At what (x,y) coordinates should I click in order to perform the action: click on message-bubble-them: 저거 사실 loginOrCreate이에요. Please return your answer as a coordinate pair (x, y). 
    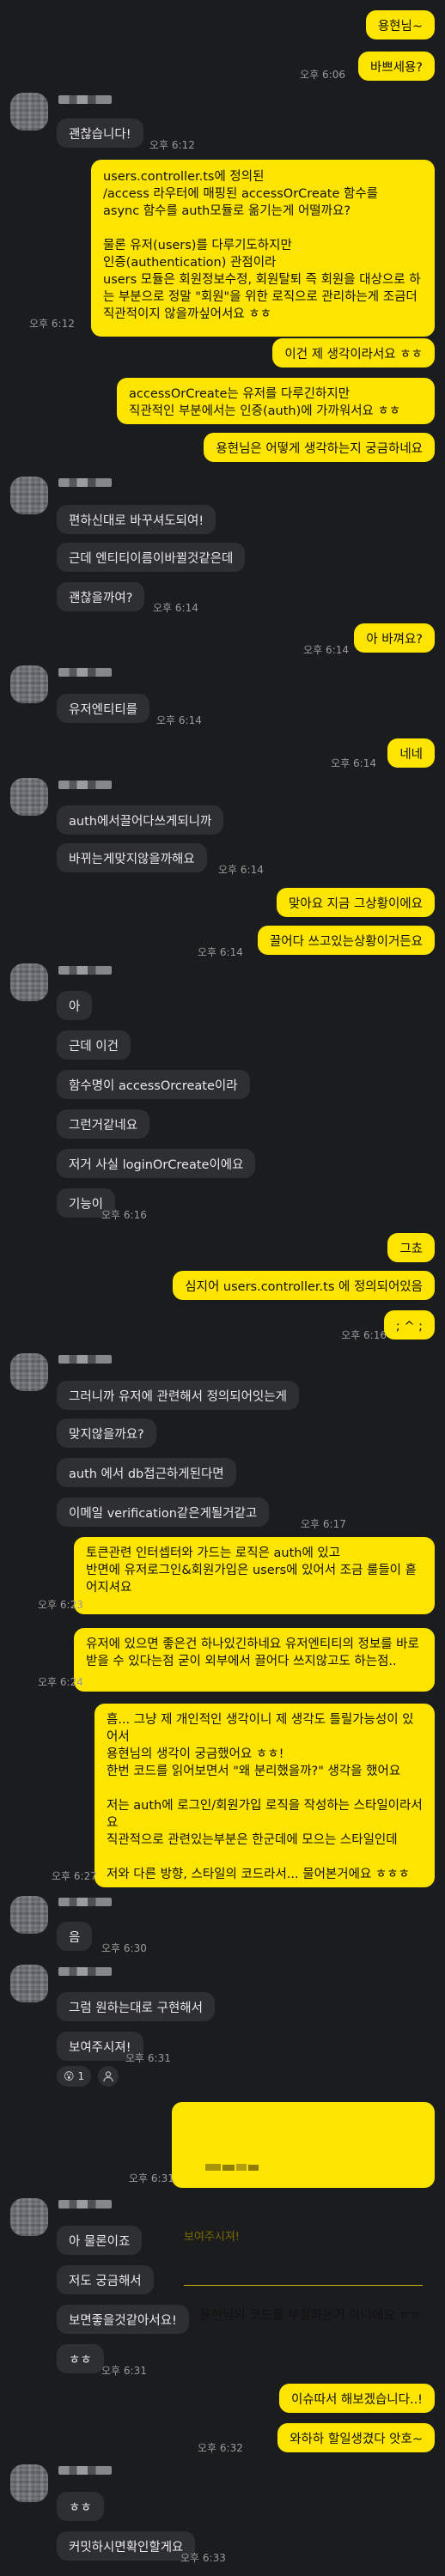
    Looking at the image, I should click on (156, 1163).